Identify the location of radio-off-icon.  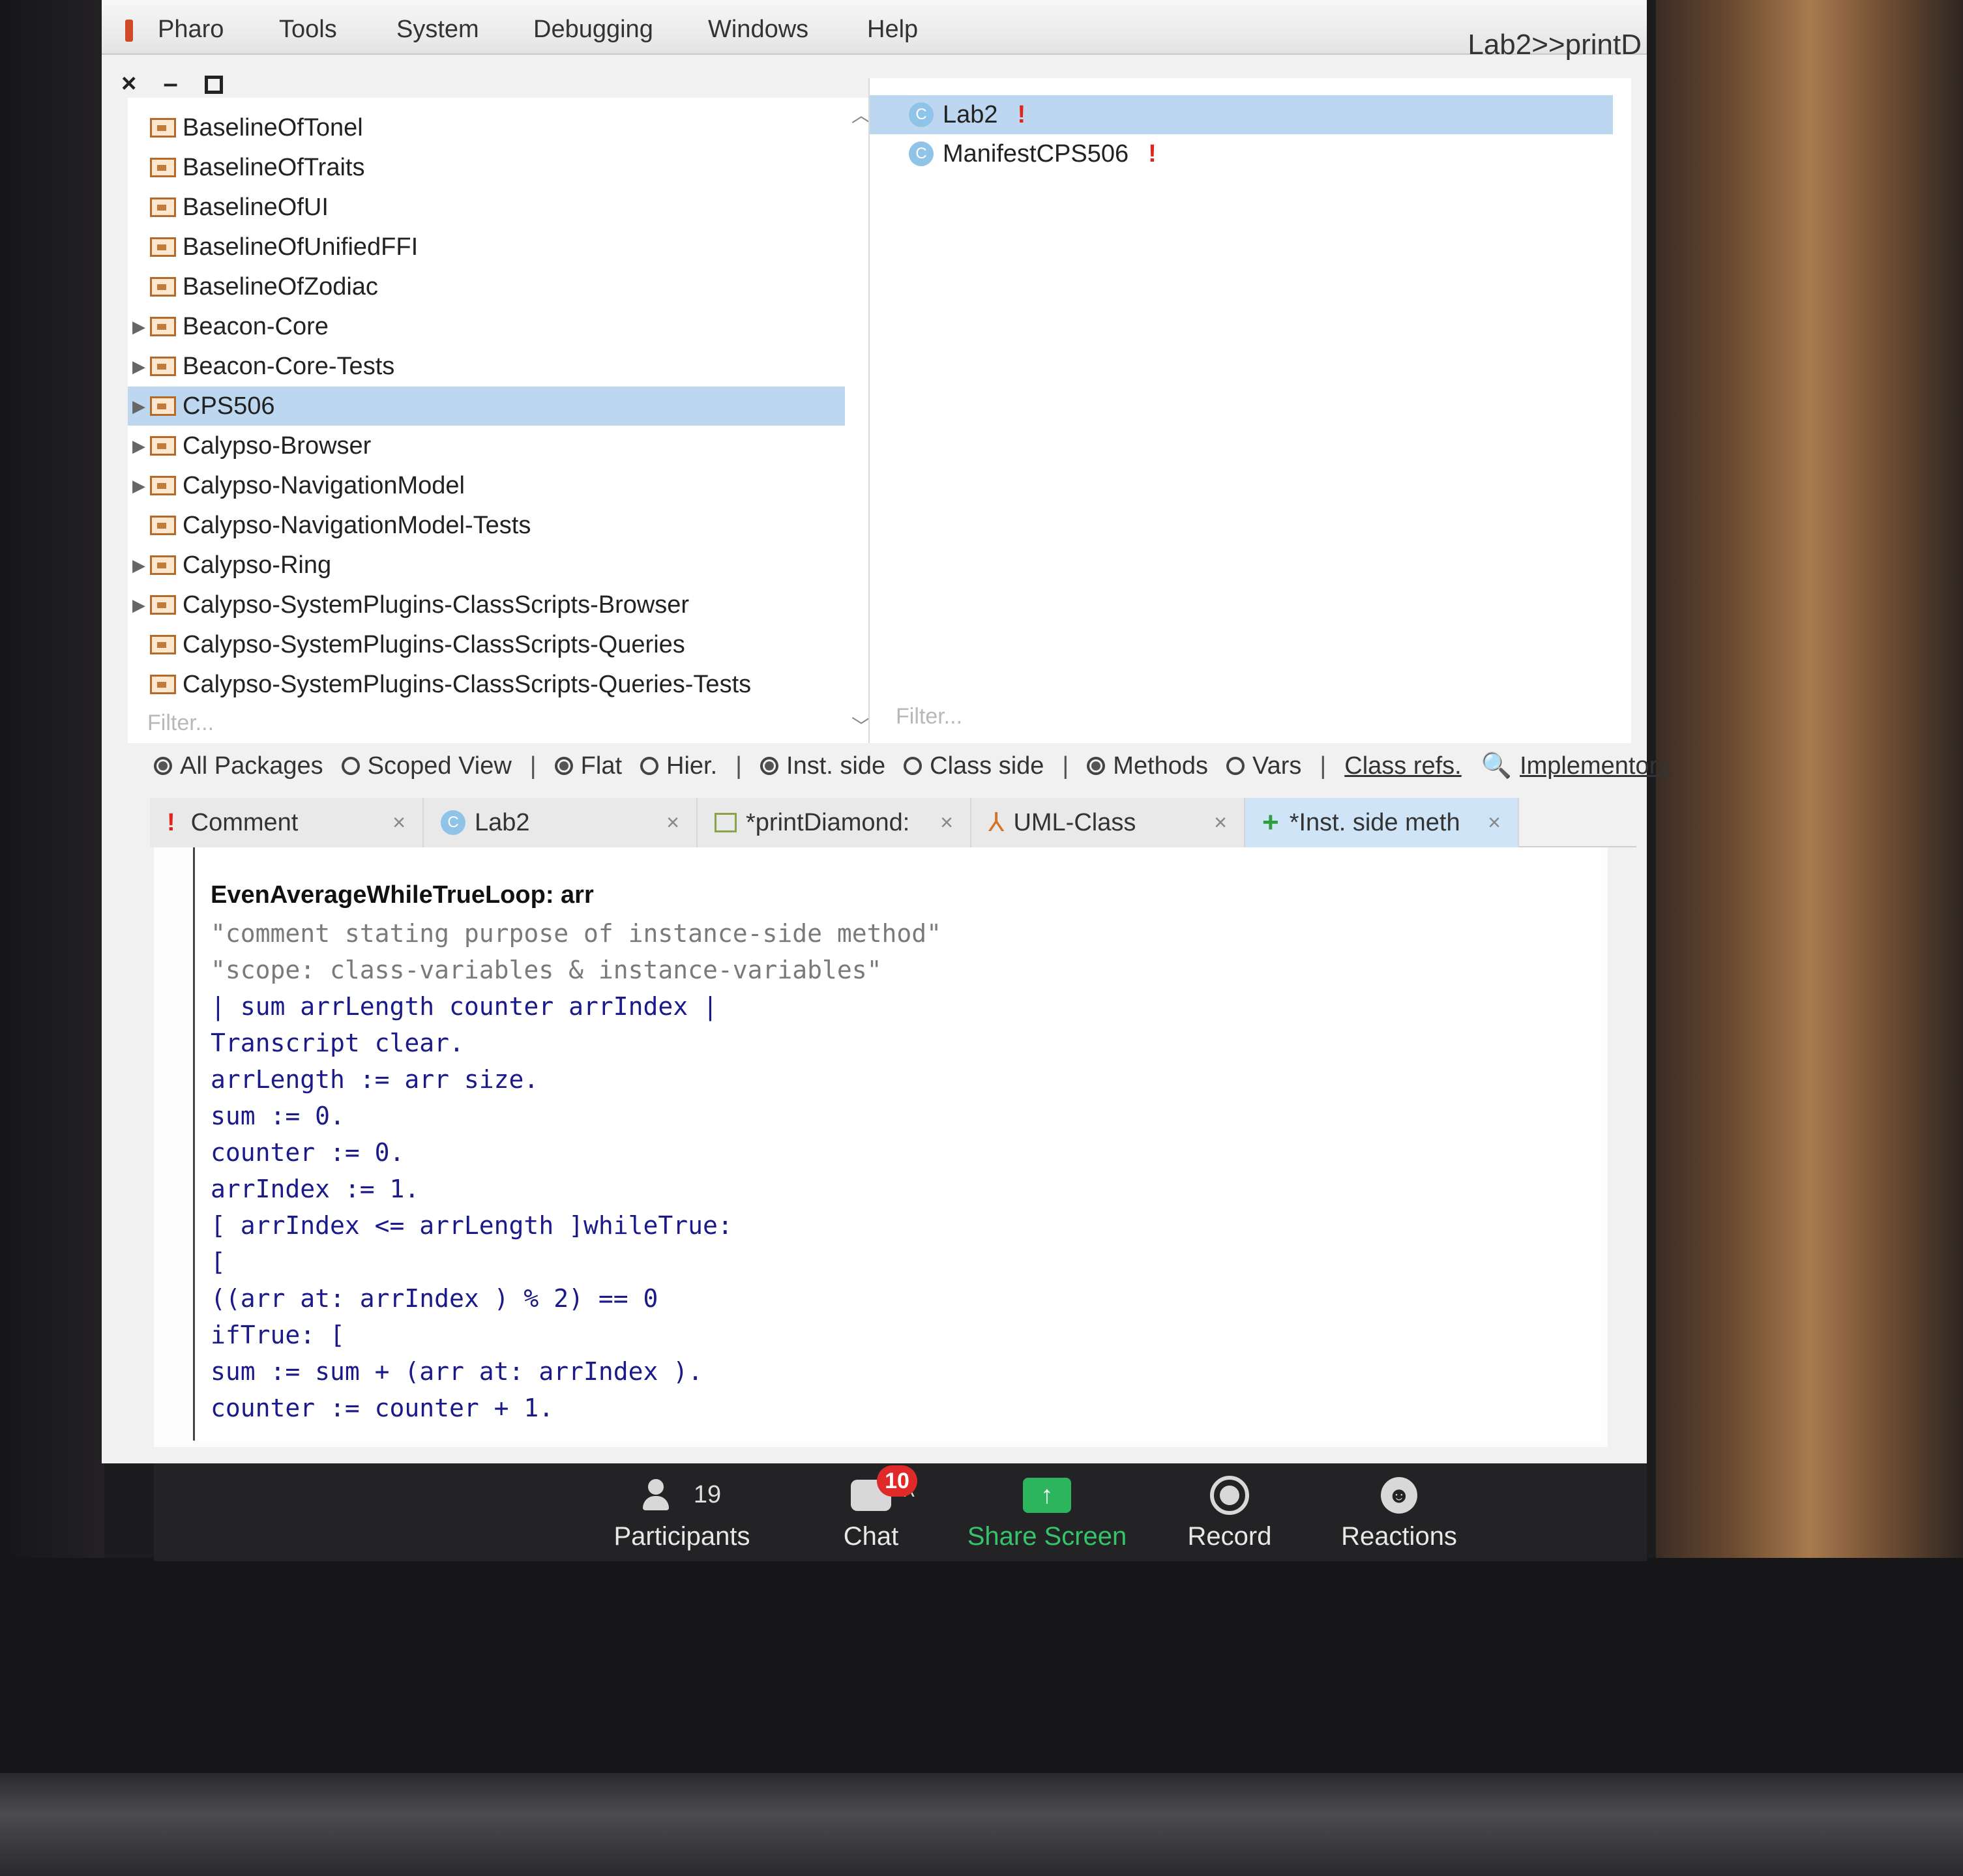
(650, 766).